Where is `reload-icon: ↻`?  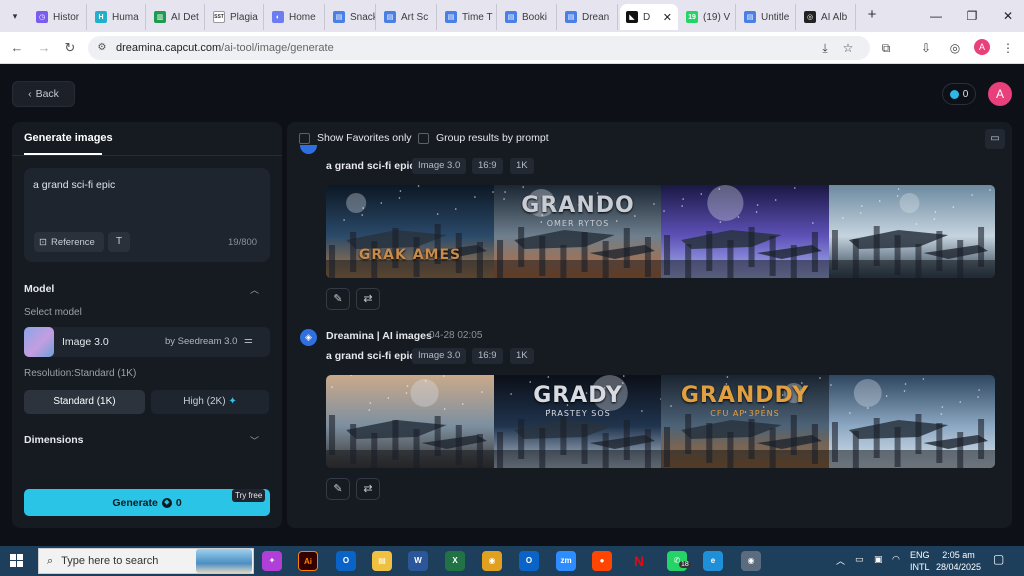
reload-icon: ↻ is located at coordinates (70, 48).